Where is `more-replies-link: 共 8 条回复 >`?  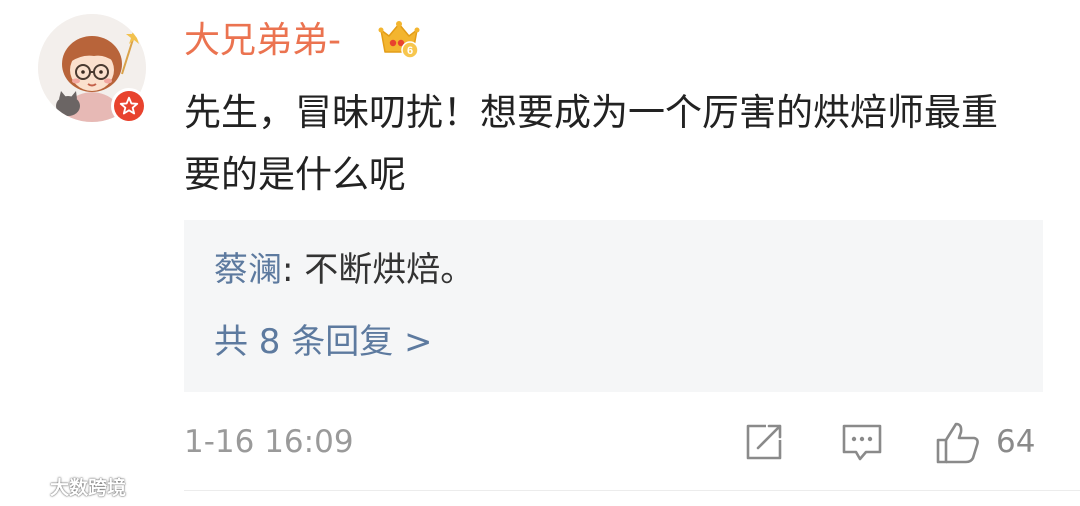
more-replies-link: 共 8 条回复 > is located at coordinates (323, 342).